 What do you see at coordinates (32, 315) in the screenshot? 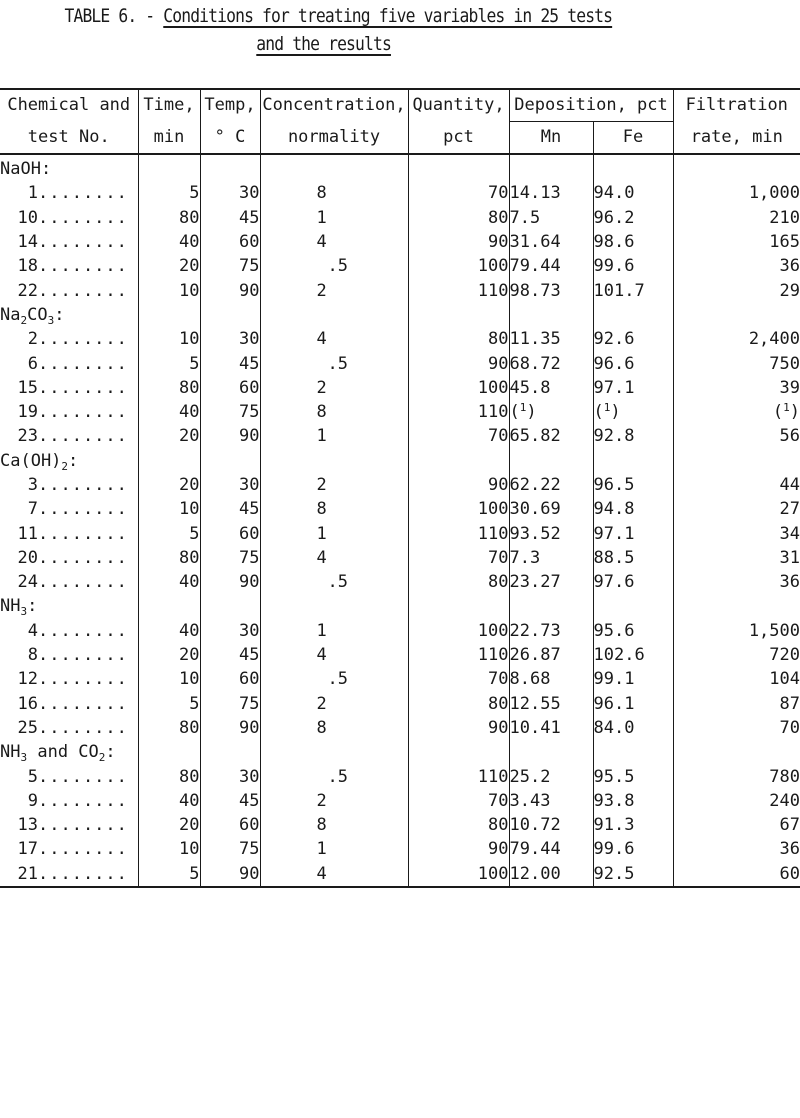
I see `group-label: Na2CO3:` at bounding box center [32, 315].